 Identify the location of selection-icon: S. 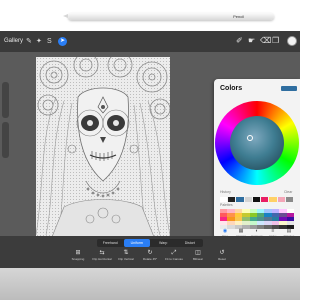
(49, 41).